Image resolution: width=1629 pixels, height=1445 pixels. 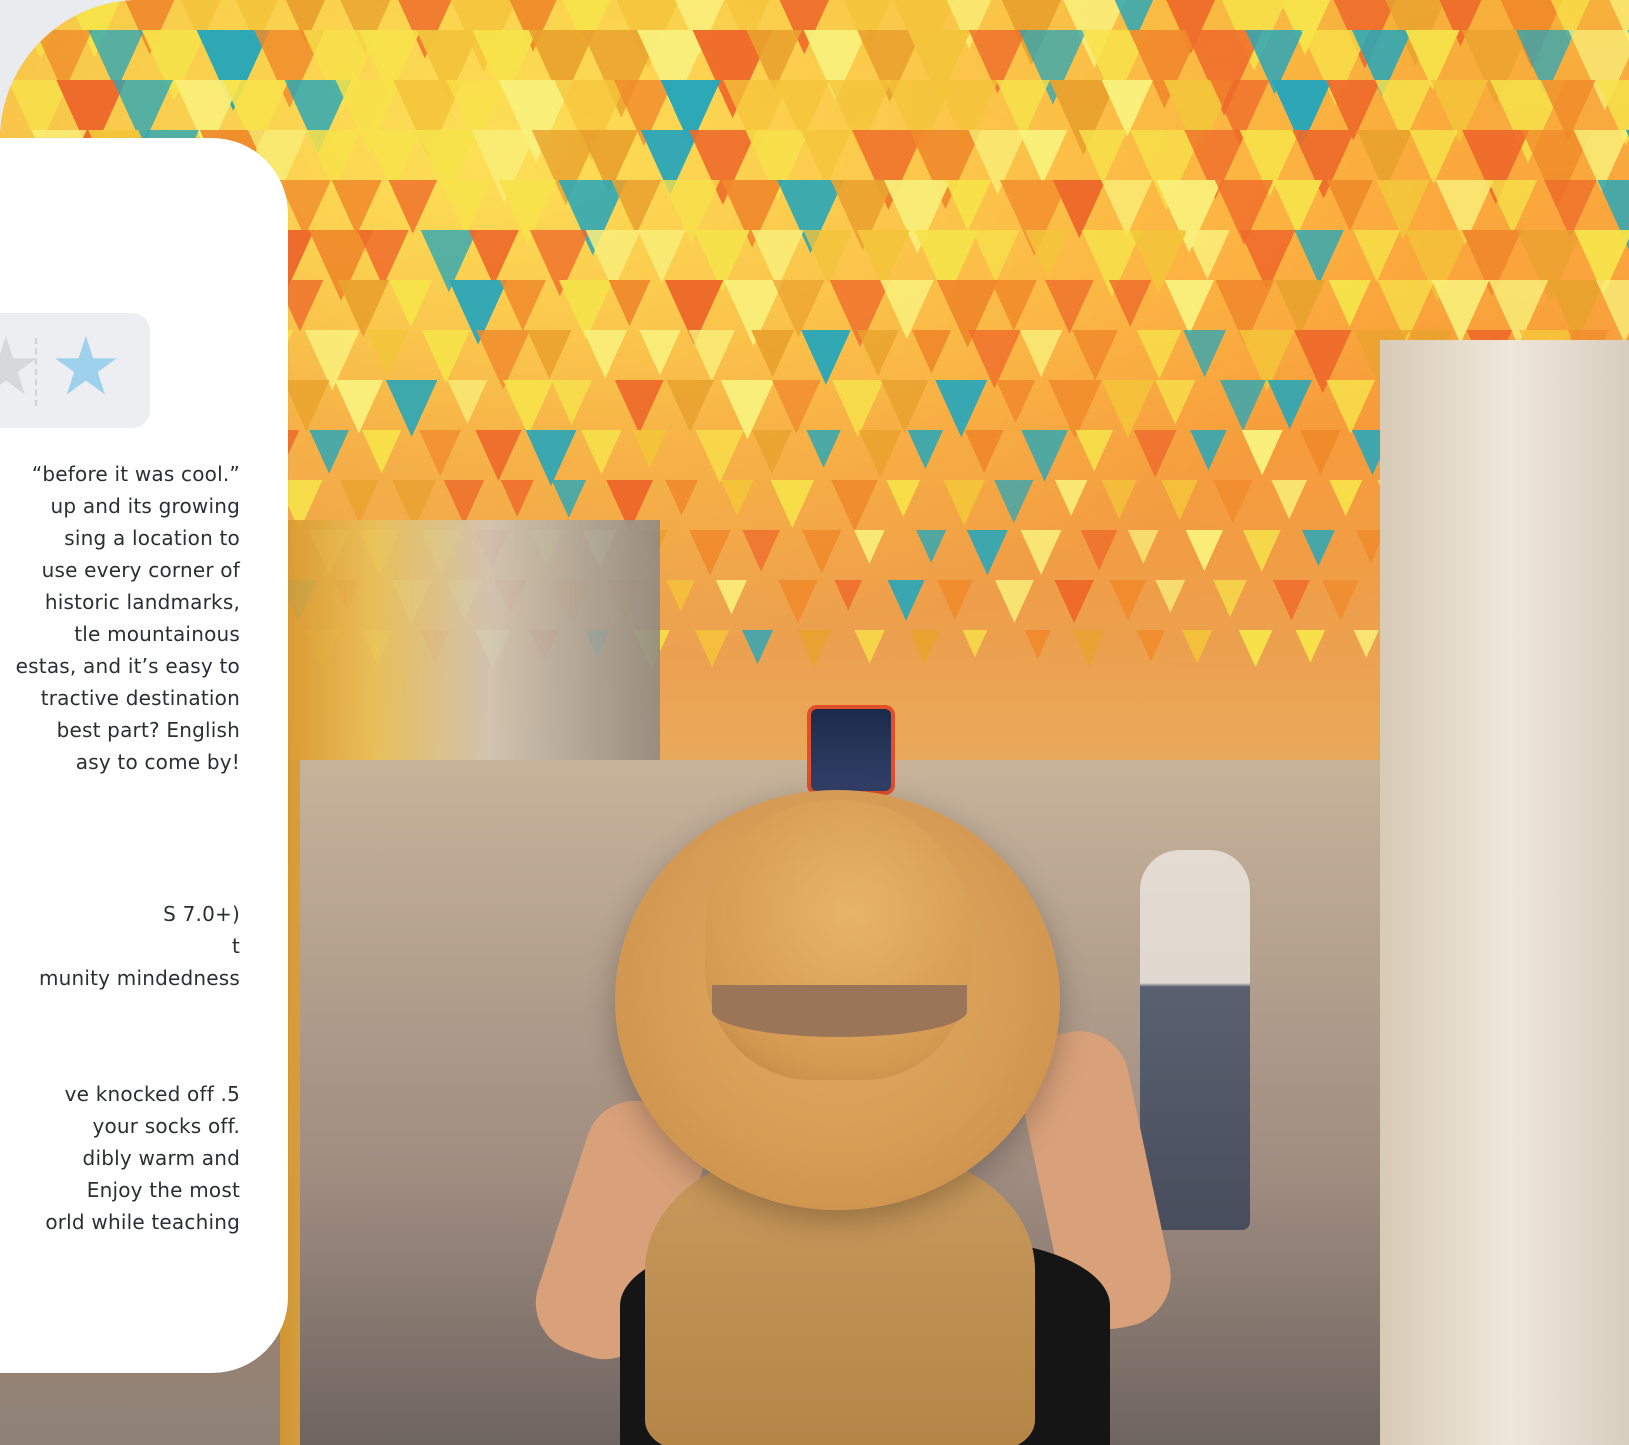 I want to click on list-item: munity mindedness, so click(x=139, y=978).